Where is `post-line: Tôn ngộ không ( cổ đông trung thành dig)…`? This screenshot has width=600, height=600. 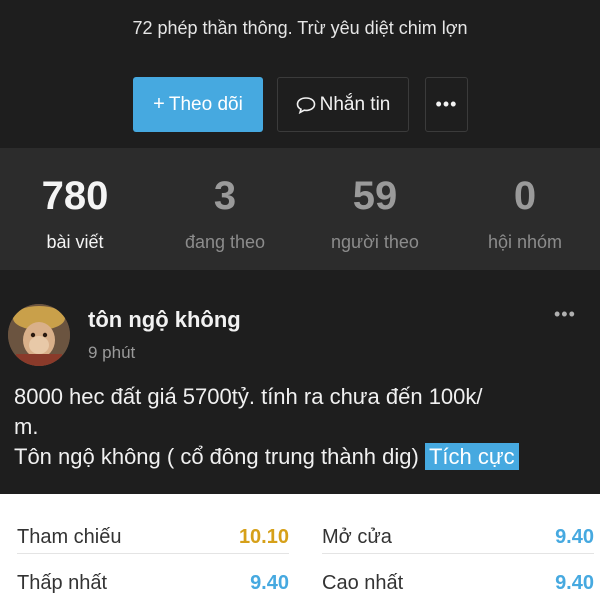
post-line: Tôn ngộ không ( cổ đông trung thành dig)… is located at coordinates (304, 457).